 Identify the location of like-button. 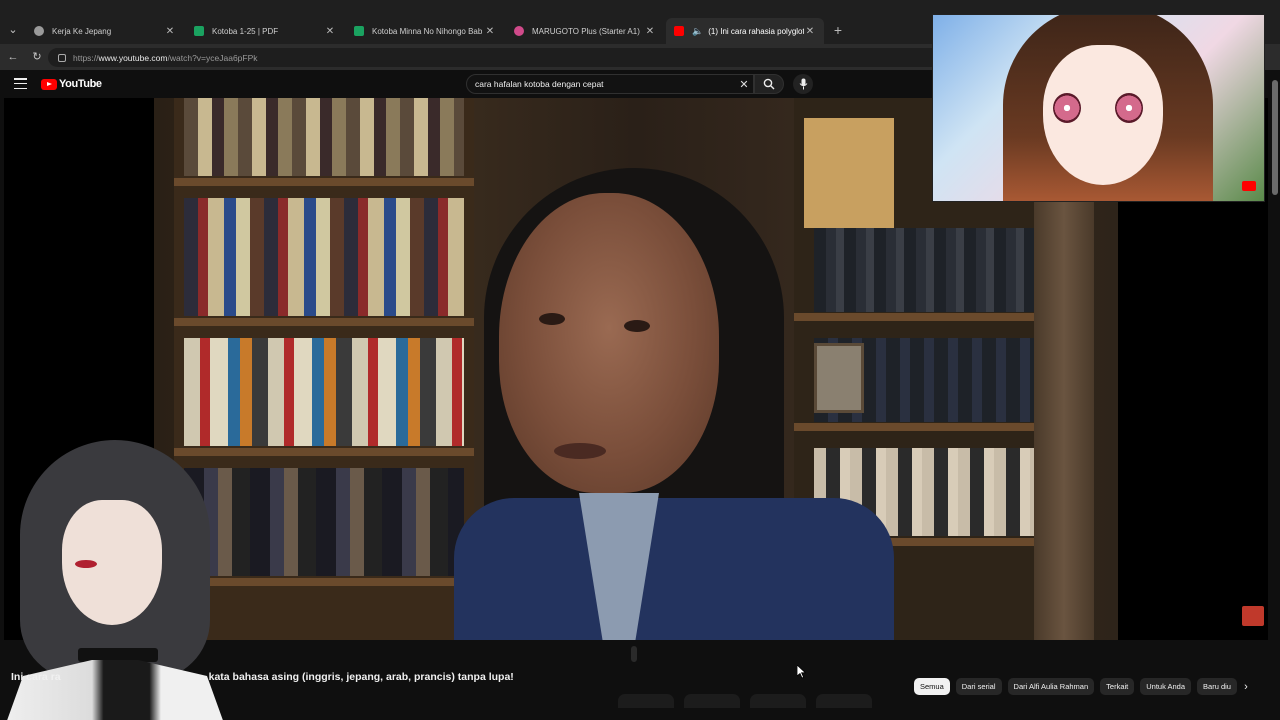
(646, 701).